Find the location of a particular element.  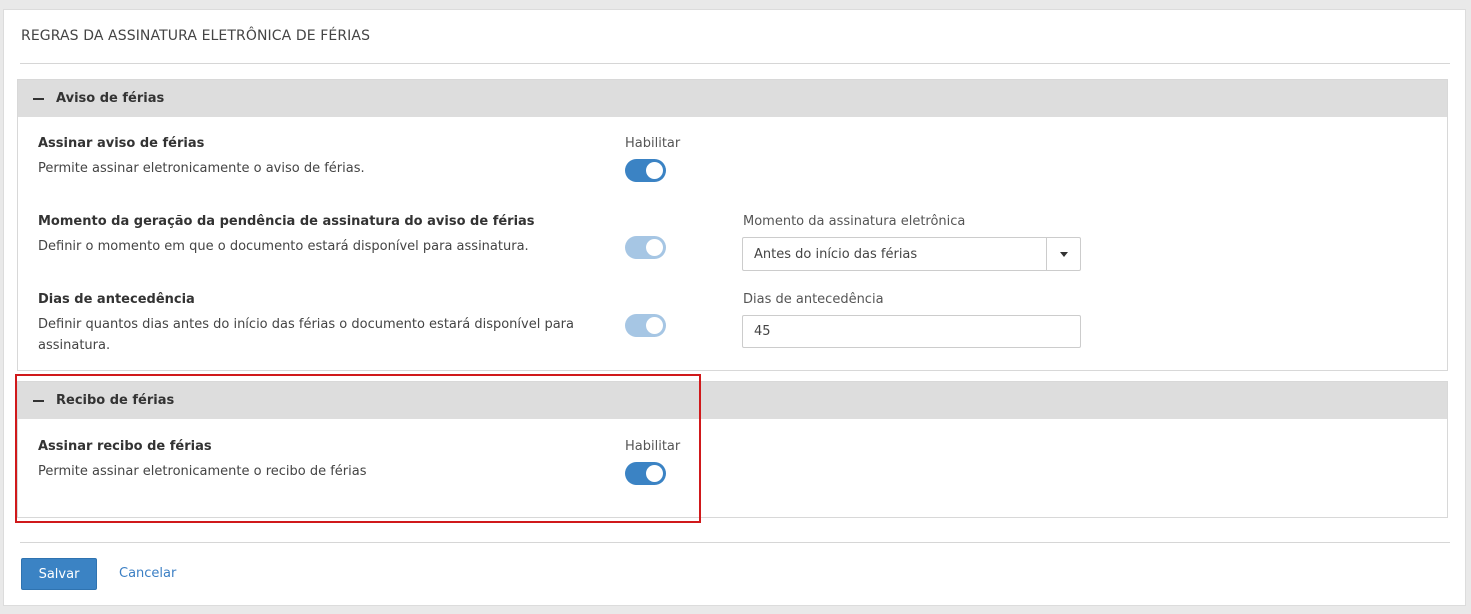

dias-input: 45 is located at coordinates (911, 331).